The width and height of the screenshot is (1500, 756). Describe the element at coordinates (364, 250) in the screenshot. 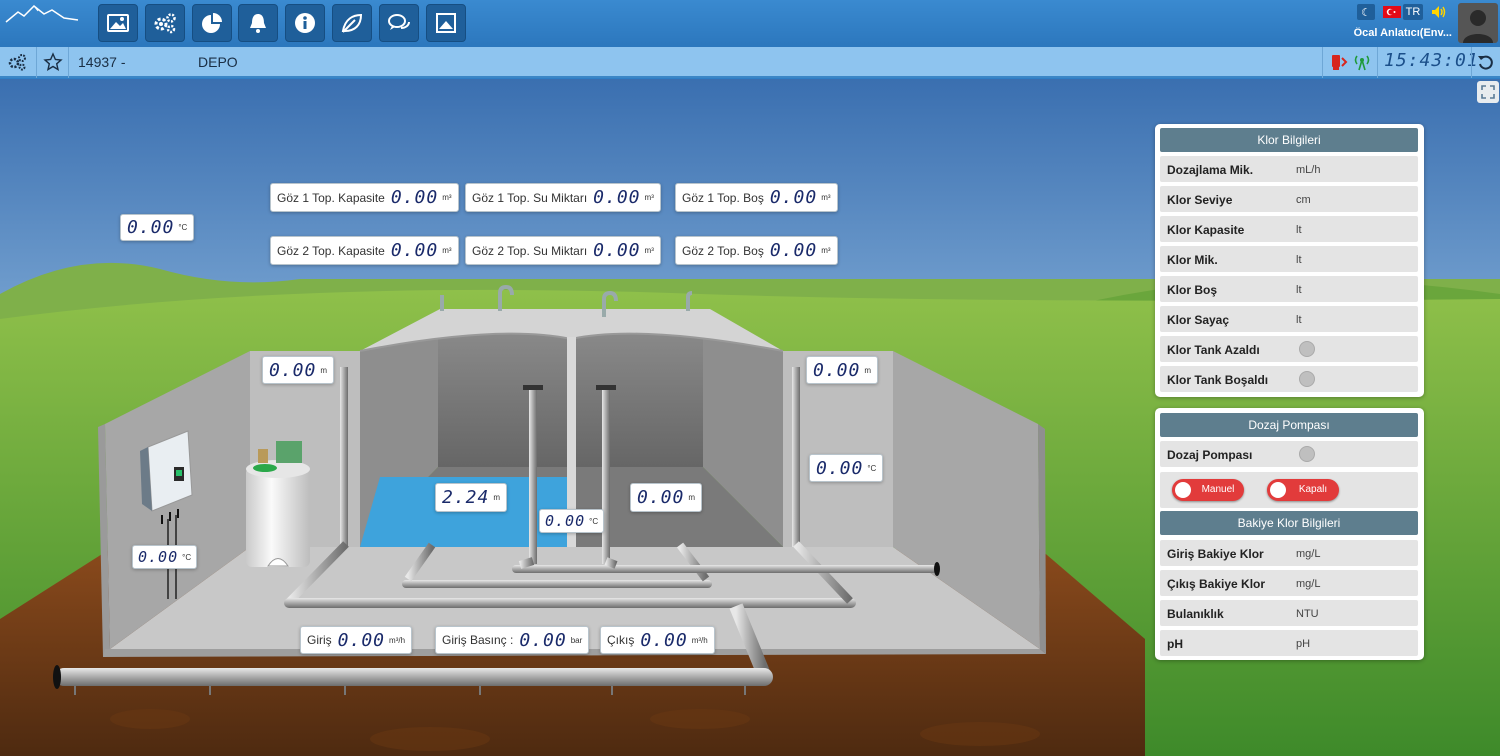

I see `goz2-capacity: Göz 2 Top. Kapasite 0.00 m³` at that location.